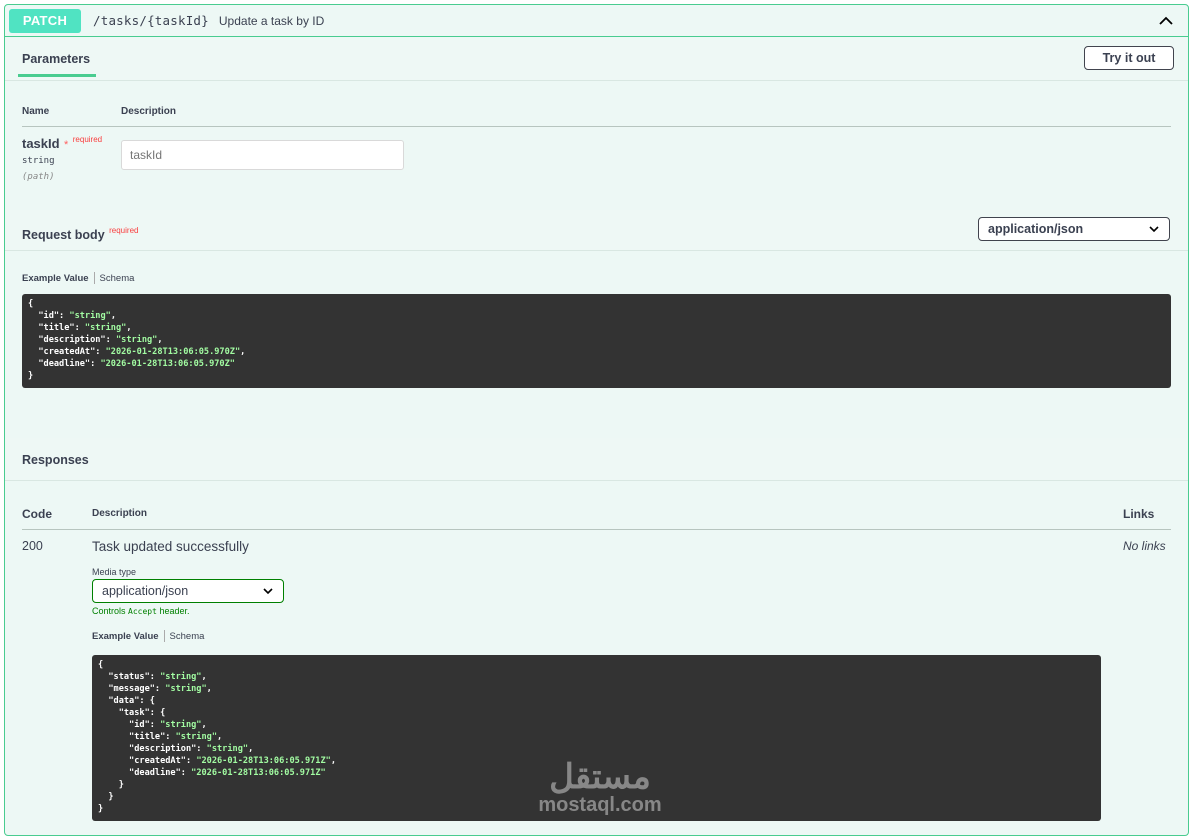 This screenshot has width=1195, height=840. I want to click on request-example-tabs: Example Value Schema, so click(78, 278).